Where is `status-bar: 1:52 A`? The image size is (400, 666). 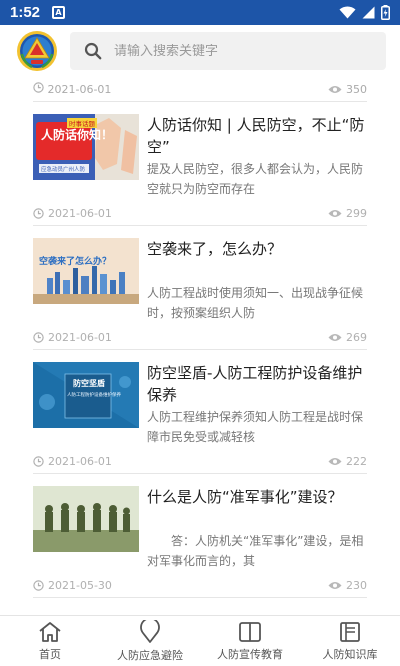
status-bar: 1:52 A is located at coordinates (200, 12).